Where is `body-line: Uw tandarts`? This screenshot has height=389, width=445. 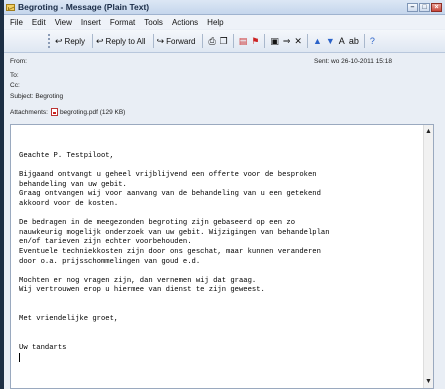 body-line: Uw tandarts is located at coordinates (43, 347).